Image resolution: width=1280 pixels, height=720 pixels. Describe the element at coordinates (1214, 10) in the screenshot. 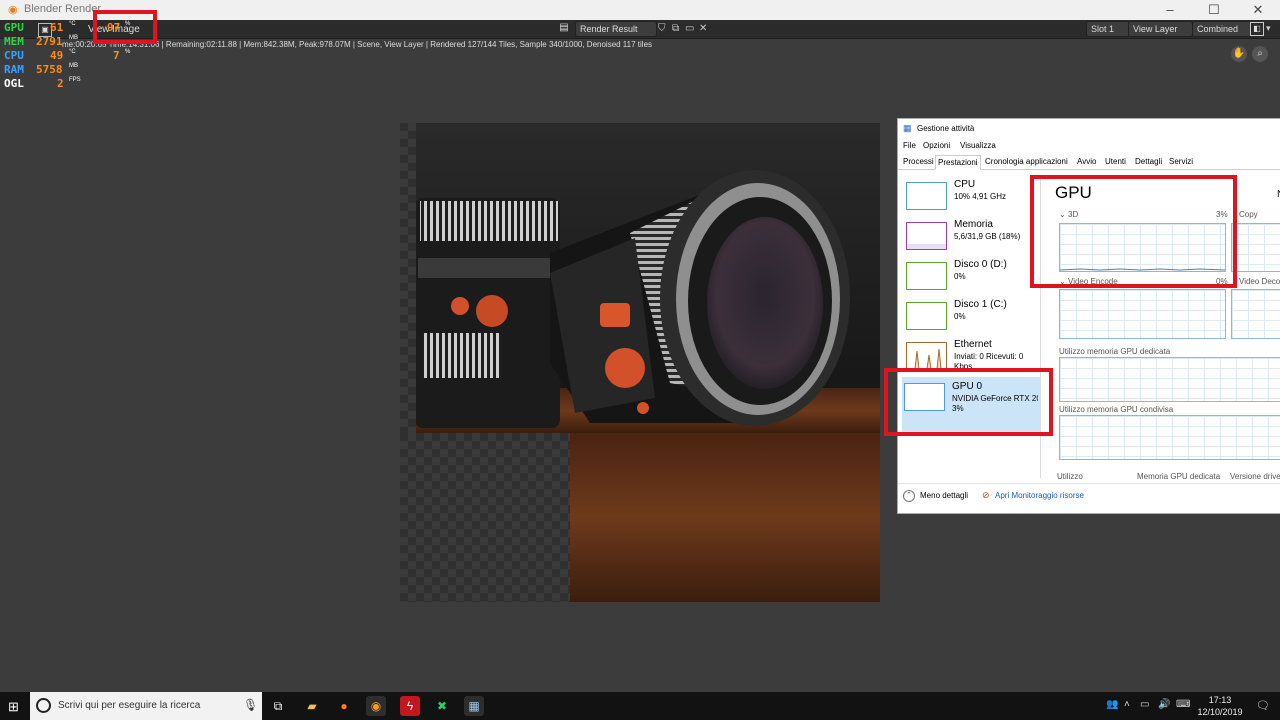

I see `maximize-button: ☐` at that location.